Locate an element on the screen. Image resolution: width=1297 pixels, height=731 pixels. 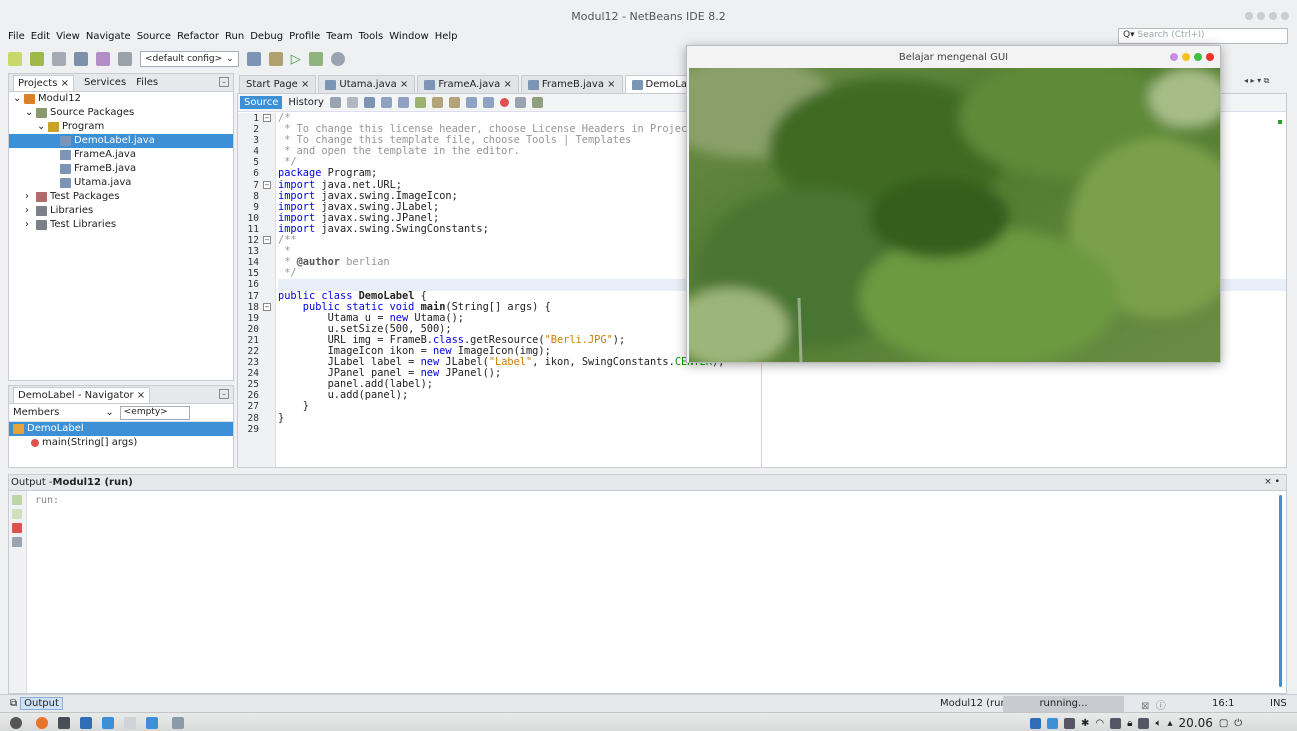
menu-run: Run is located at coordinates (234, 36).